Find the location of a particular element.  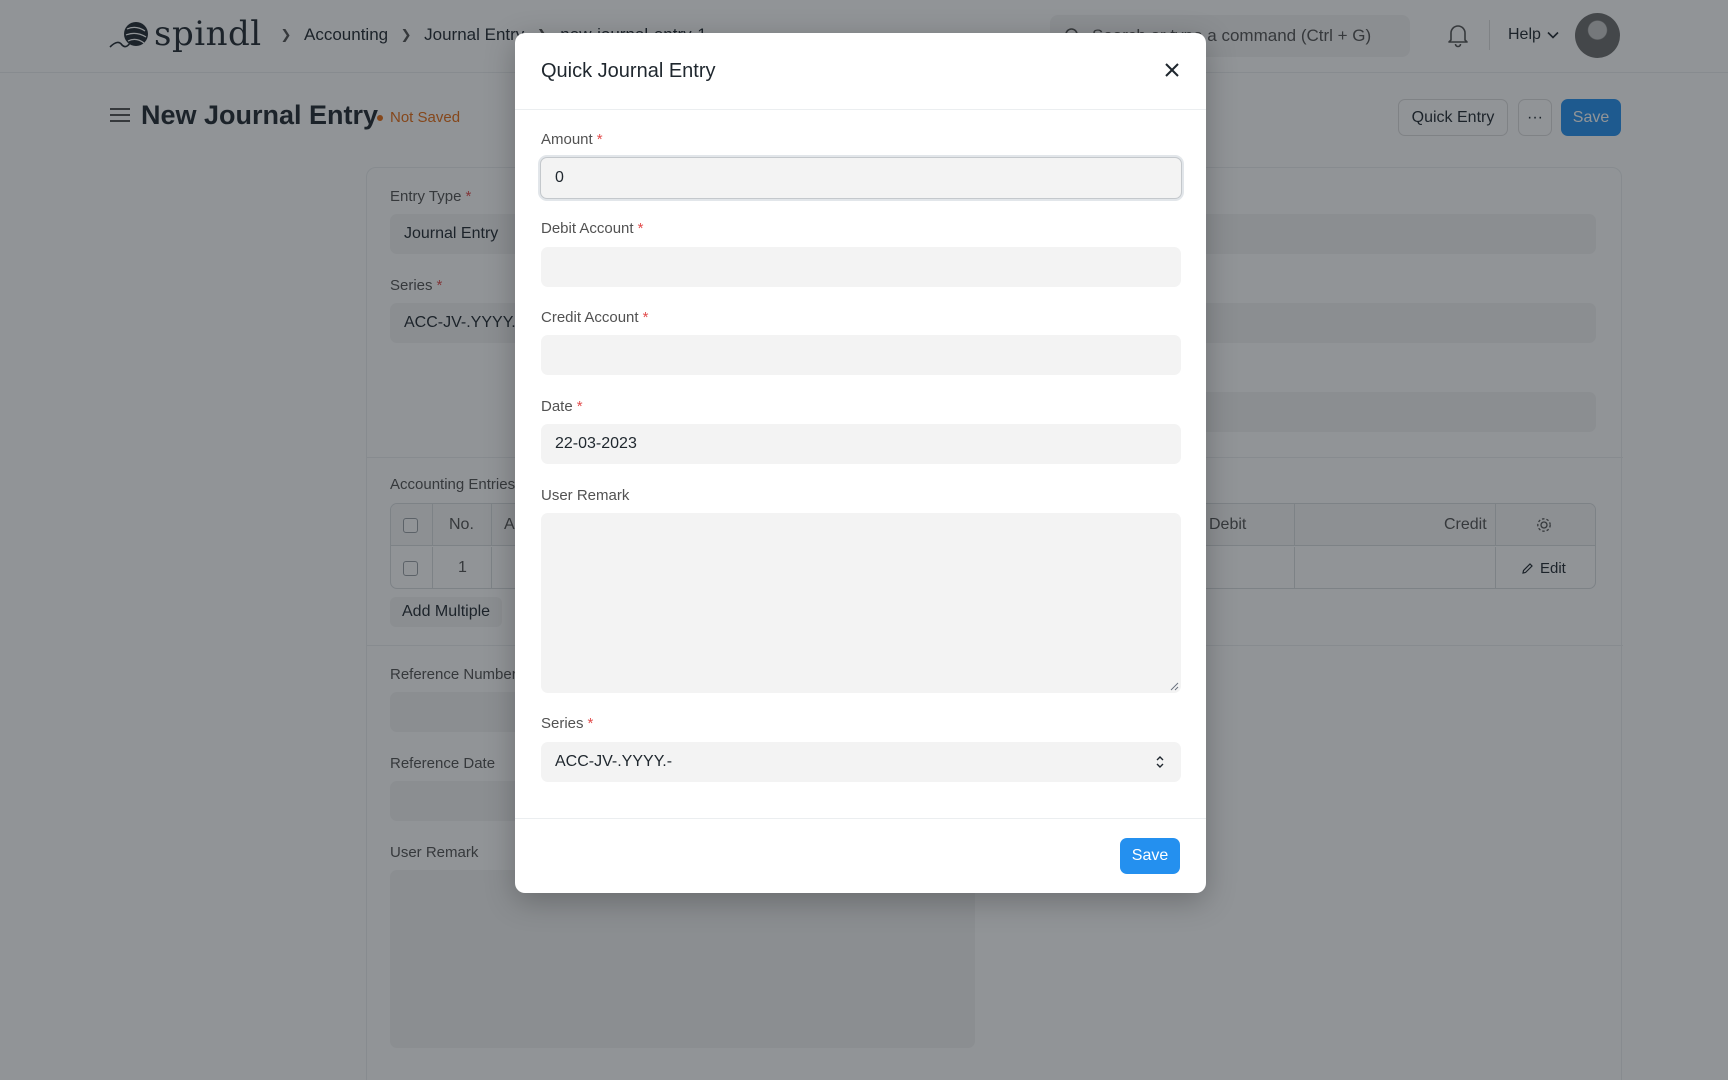

user-remark-textarea is located at coordinates (861, 603).